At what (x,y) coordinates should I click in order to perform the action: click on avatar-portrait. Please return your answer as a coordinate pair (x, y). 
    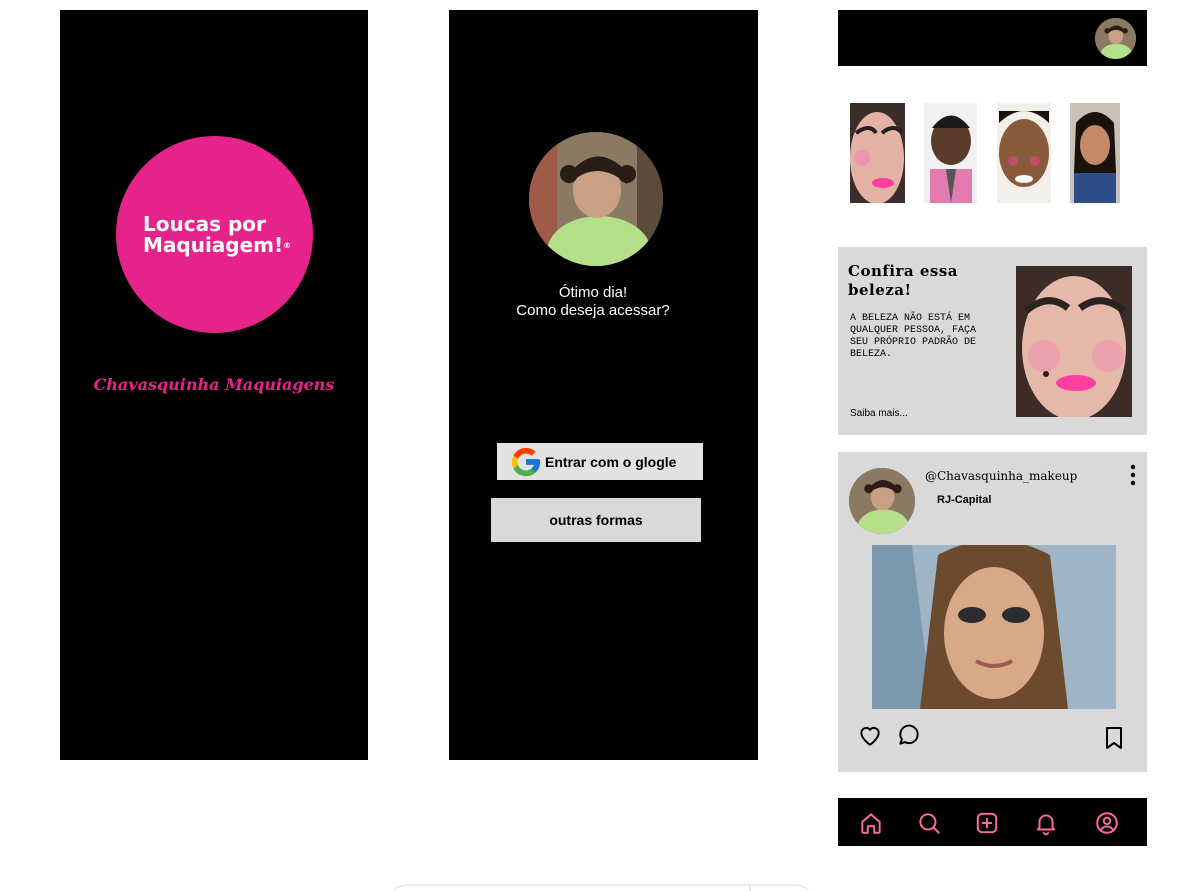
    Looking at the image, I should click on (596, 199).